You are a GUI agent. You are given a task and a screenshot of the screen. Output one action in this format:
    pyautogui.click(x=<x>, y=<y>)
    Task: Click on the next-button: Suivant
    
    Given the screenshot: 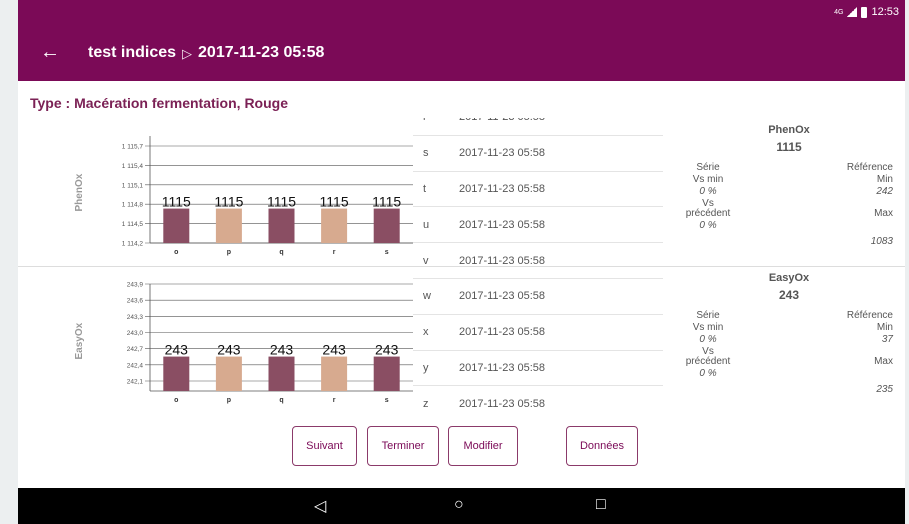 What is the action you would take?
    pyautogui.click(x=324, y=446)
    